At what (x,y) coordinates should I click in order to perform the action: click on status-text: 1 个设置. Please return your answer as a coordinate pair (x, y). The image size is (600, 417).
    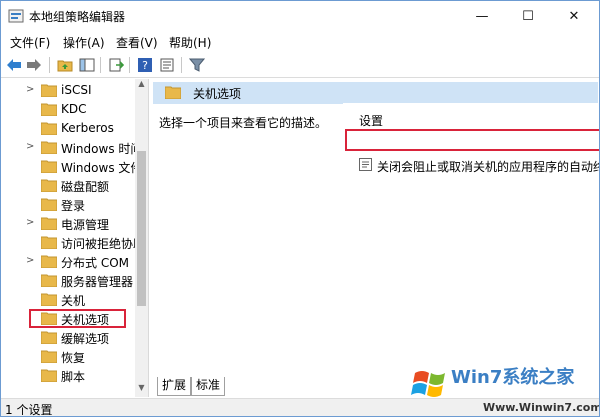
    Looking at the image, I should click on (29, 410).